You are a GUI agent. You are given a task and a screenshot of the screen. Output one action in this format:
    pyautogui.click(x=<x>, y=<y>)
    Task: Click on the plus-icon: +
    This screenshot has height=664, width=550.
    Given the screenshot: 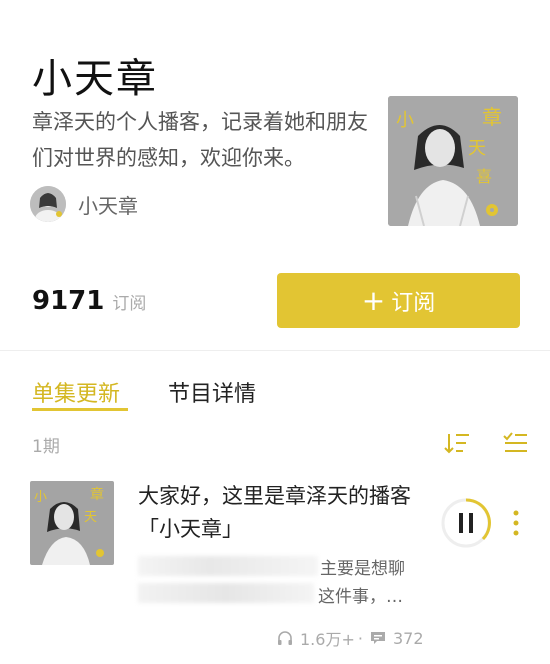 What is the action you would take?
    pyautogui.click(x=373, y=300)
    